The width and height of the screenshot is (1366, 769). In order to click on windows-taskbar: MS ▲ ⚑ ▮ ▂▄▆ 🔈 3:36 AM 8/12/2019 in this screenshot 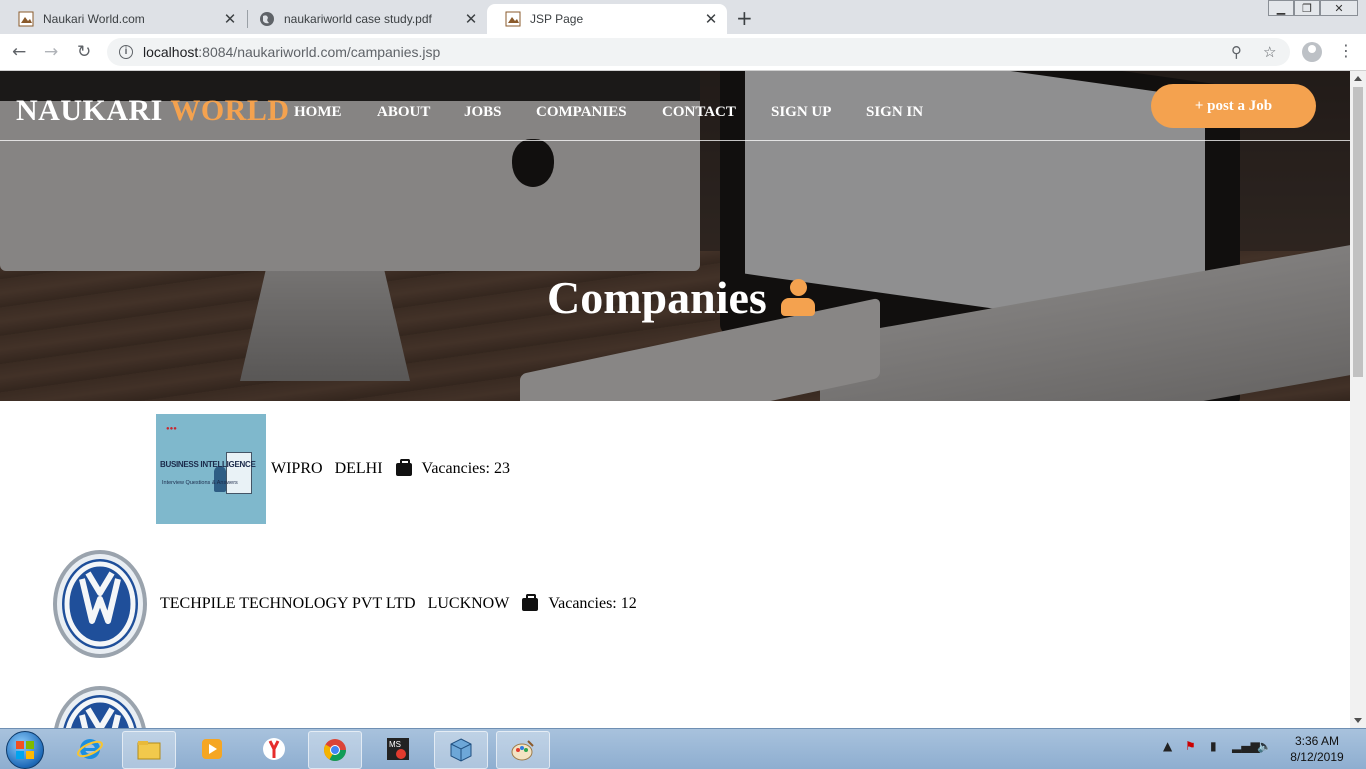, I will do `click(683, 748)`.